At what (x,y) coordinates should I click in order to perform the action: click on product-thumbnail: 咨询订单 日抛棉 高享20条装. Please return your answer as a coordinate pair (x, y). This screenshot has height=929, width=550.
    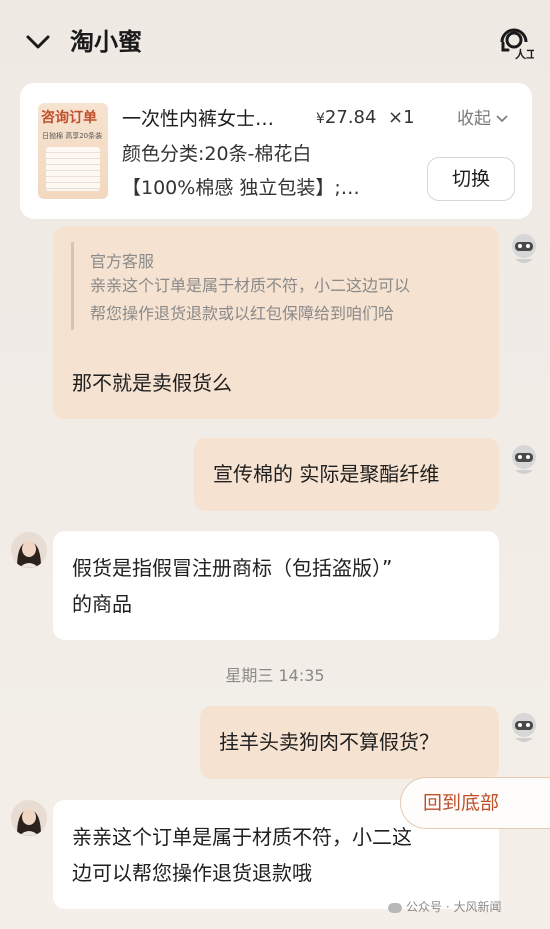
    Looking at the image, I should click on (73, 151).